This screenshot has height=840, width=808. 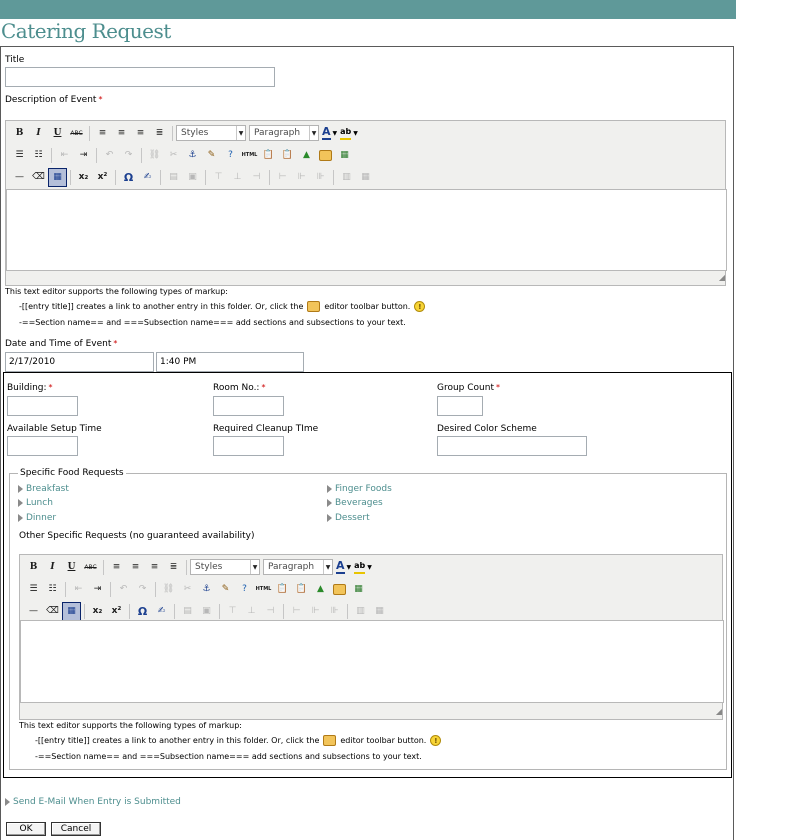 What do you see at coordinates (140, 77) in the screenshot?
I see `title-input` at bounding box center [140, 77].